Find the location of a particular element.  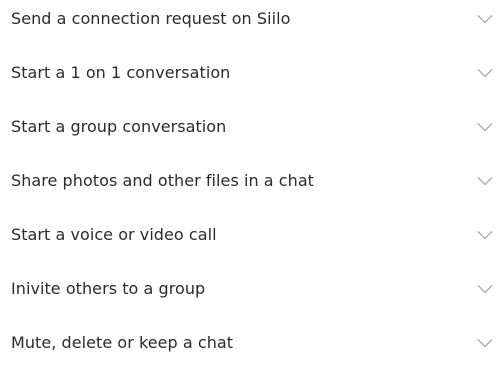

faq-item-group-conversation: Start a group conversation is located at coordinates (249, 127).